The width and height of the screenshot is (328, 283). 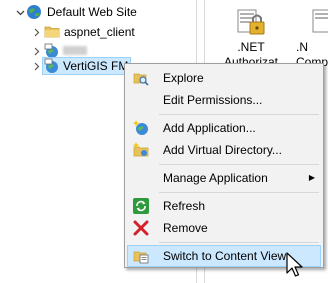 What do you see at coordinates (140, 128) in the screenshot?
I see `add-application-icon` at bounding box center [140, 128].